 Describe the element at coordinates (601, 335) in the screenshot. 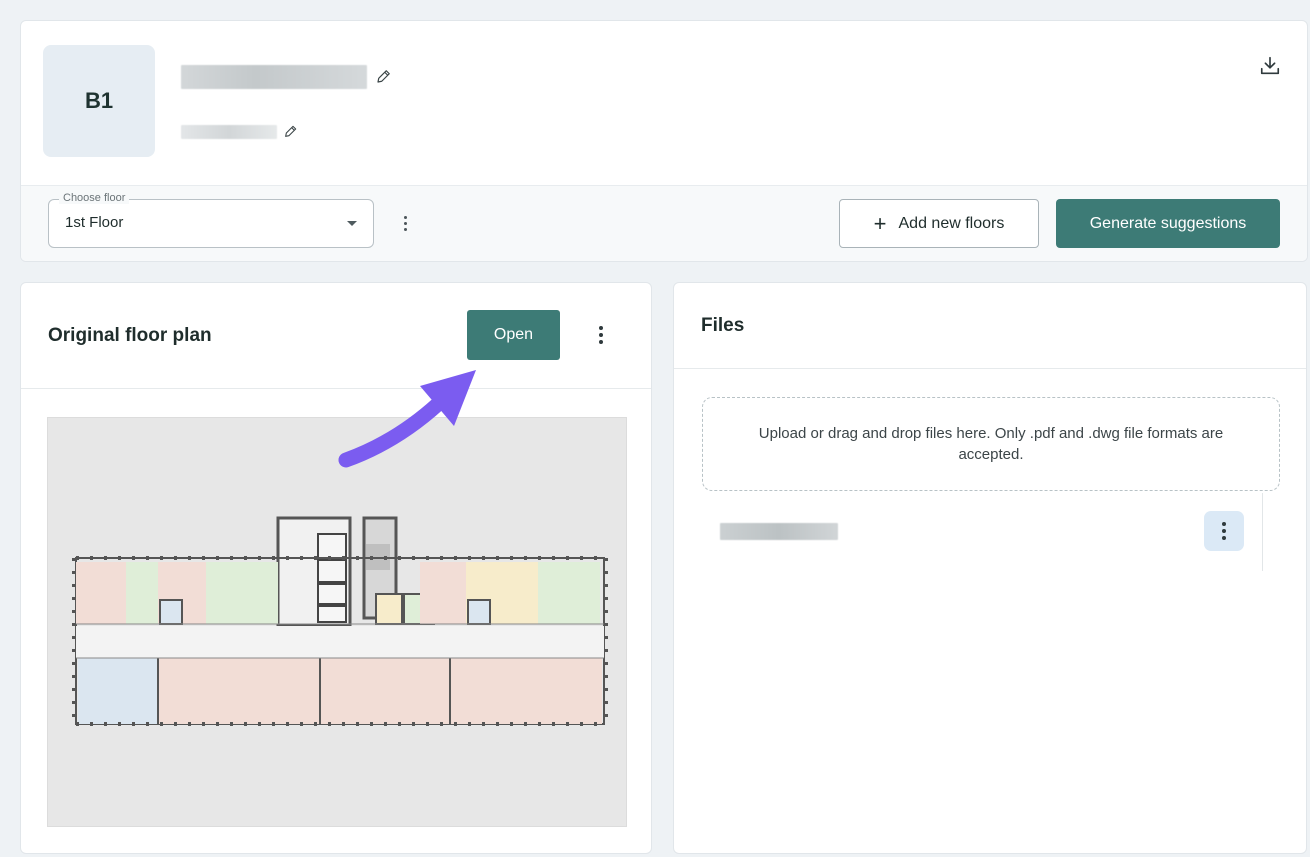

I see `floor-plan-more-icon` at that location.